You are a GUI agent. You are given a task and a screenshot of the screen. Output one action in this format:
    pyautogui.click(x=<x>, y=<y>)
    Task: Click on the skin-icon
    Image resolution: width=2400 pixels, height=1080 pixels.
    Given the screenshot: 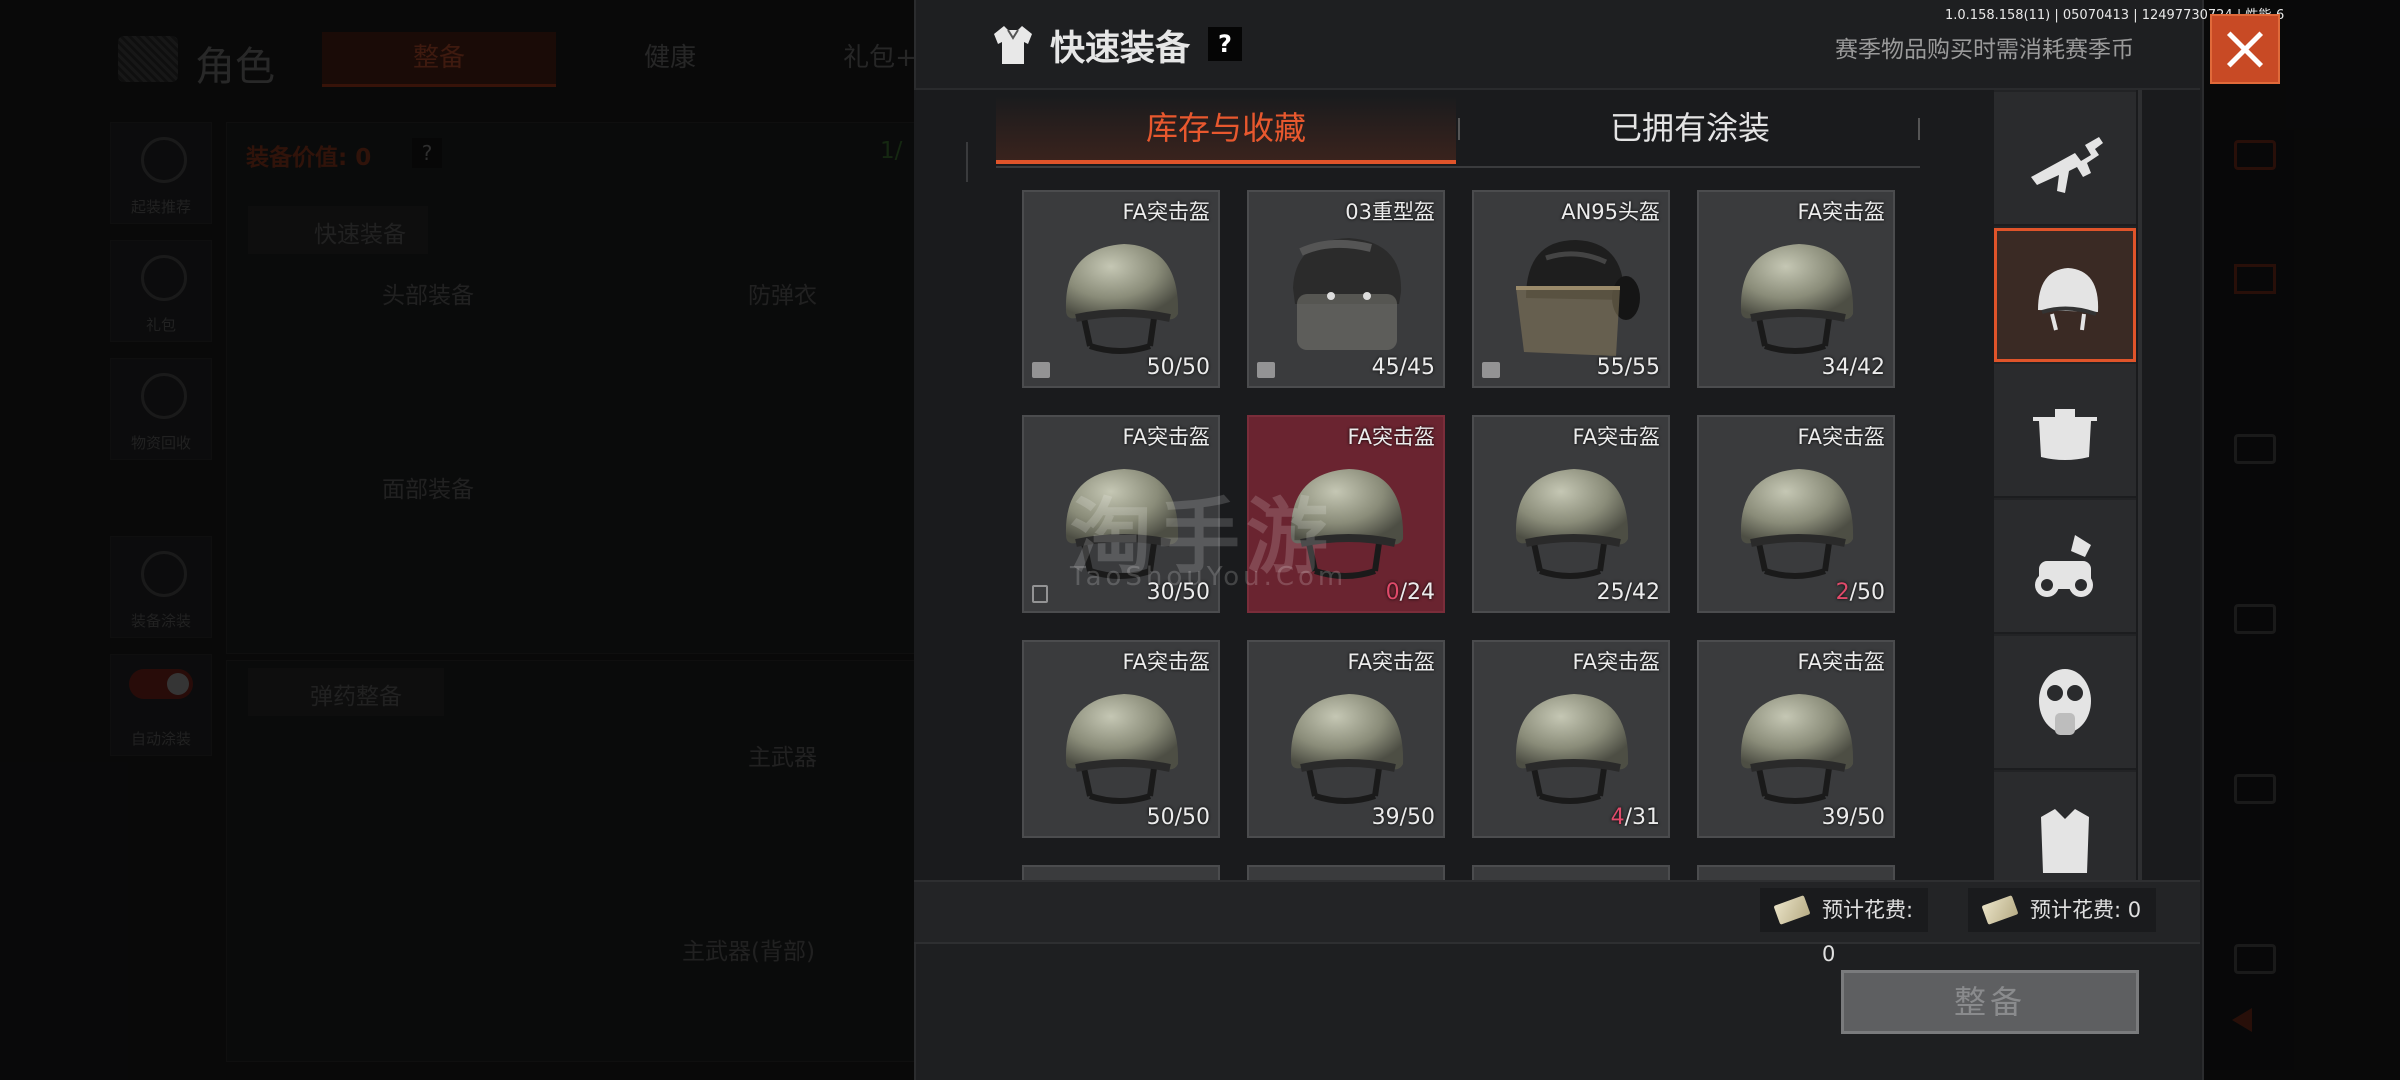 What is the action you would take?
    pyautogui.click(x=164, y=574)
    